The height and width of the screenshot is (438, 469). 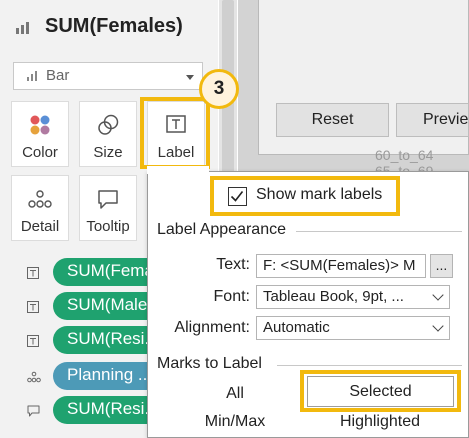 I want to click on detail-tile-label: Detail, so click(x=40, y=226).